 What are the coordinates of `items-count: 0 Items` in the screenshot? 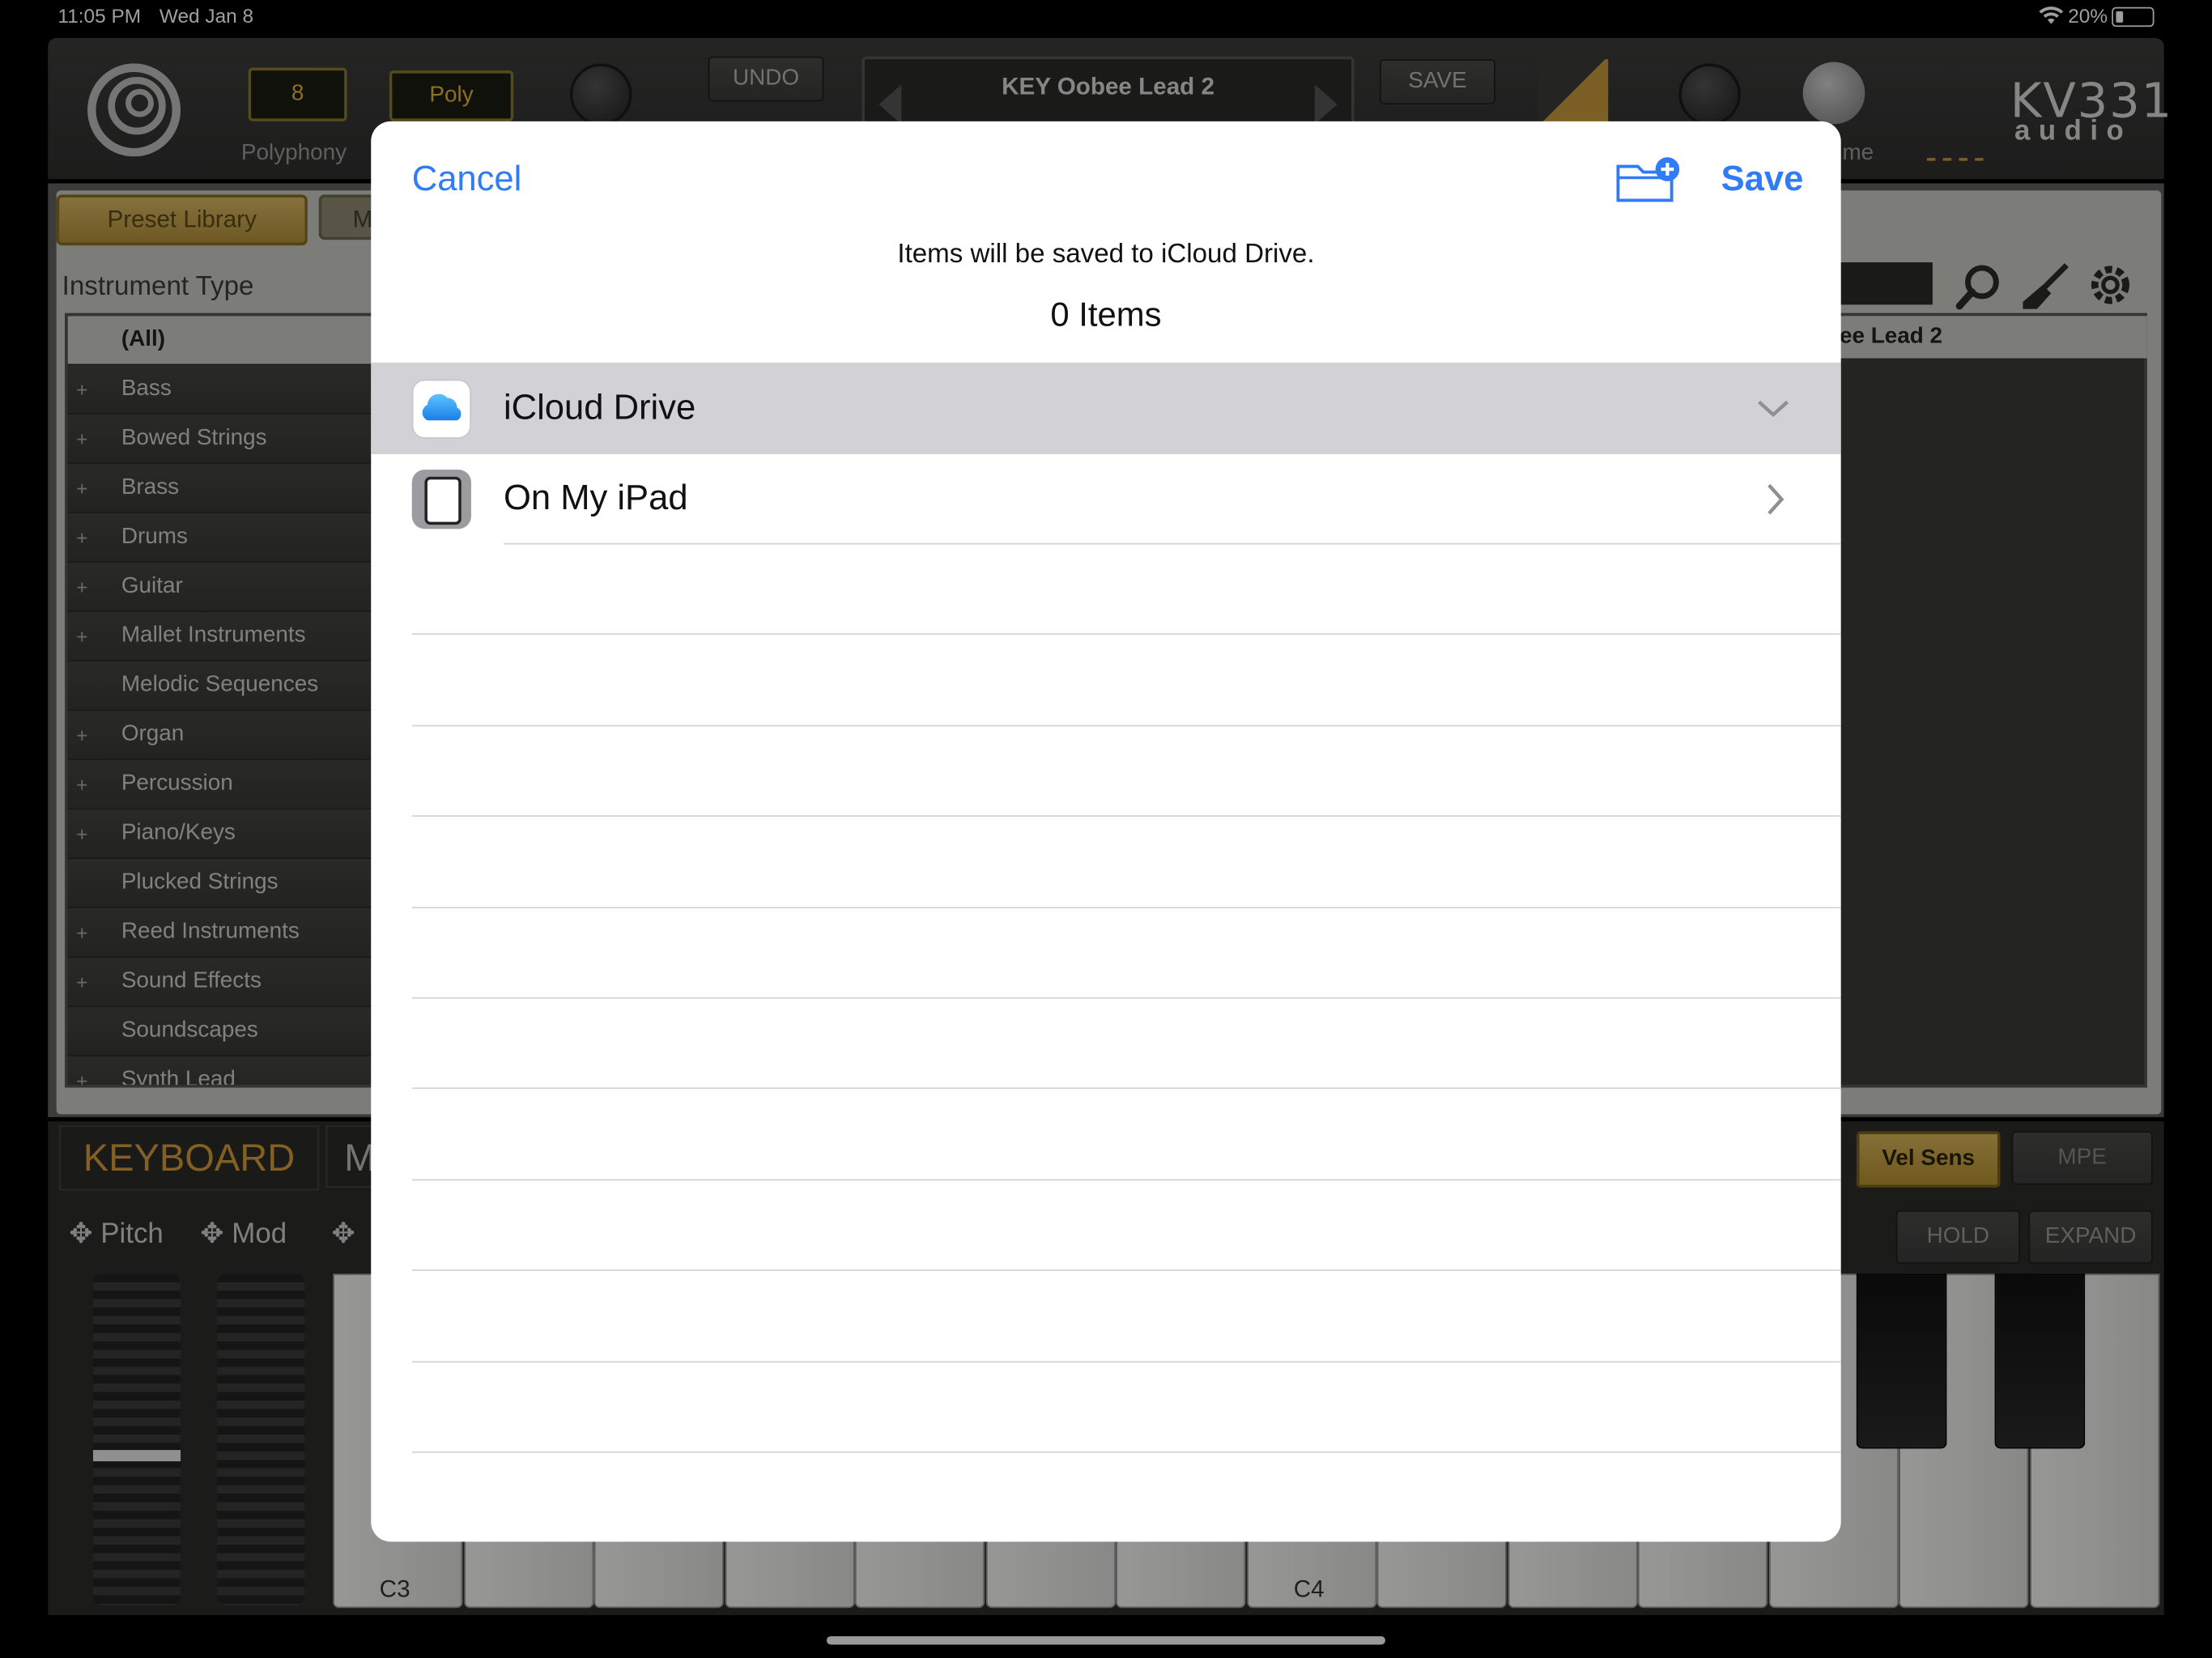 It's located at (1106, 314).